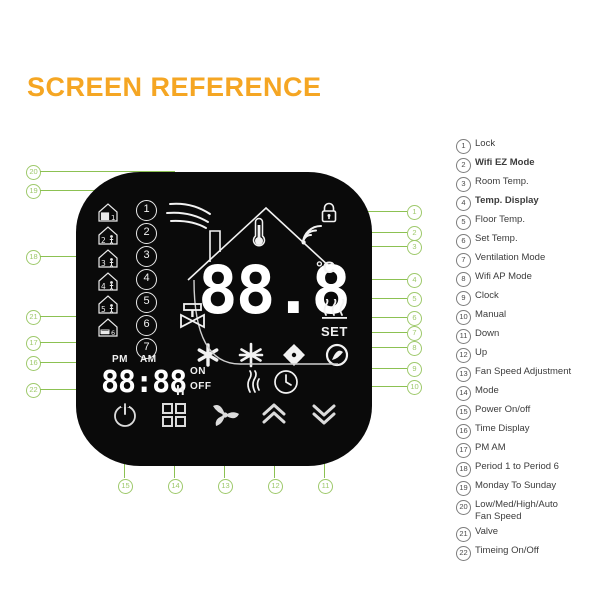  What do you see at coordinates (414, 369) in the screenshot?
I see `callout-9: 9` at bounding box center [414, 369].